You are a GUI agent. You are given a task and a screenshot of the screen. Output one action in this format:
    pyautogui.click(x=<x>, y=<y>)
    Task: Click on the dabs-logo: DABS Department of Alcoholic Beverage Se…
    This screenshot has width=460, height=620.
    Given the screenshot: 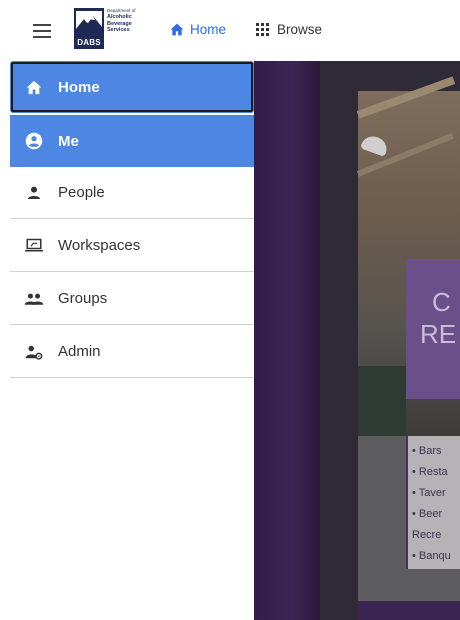 What is the action you would take?
    pyautogui.click(x=106, y=28)
    